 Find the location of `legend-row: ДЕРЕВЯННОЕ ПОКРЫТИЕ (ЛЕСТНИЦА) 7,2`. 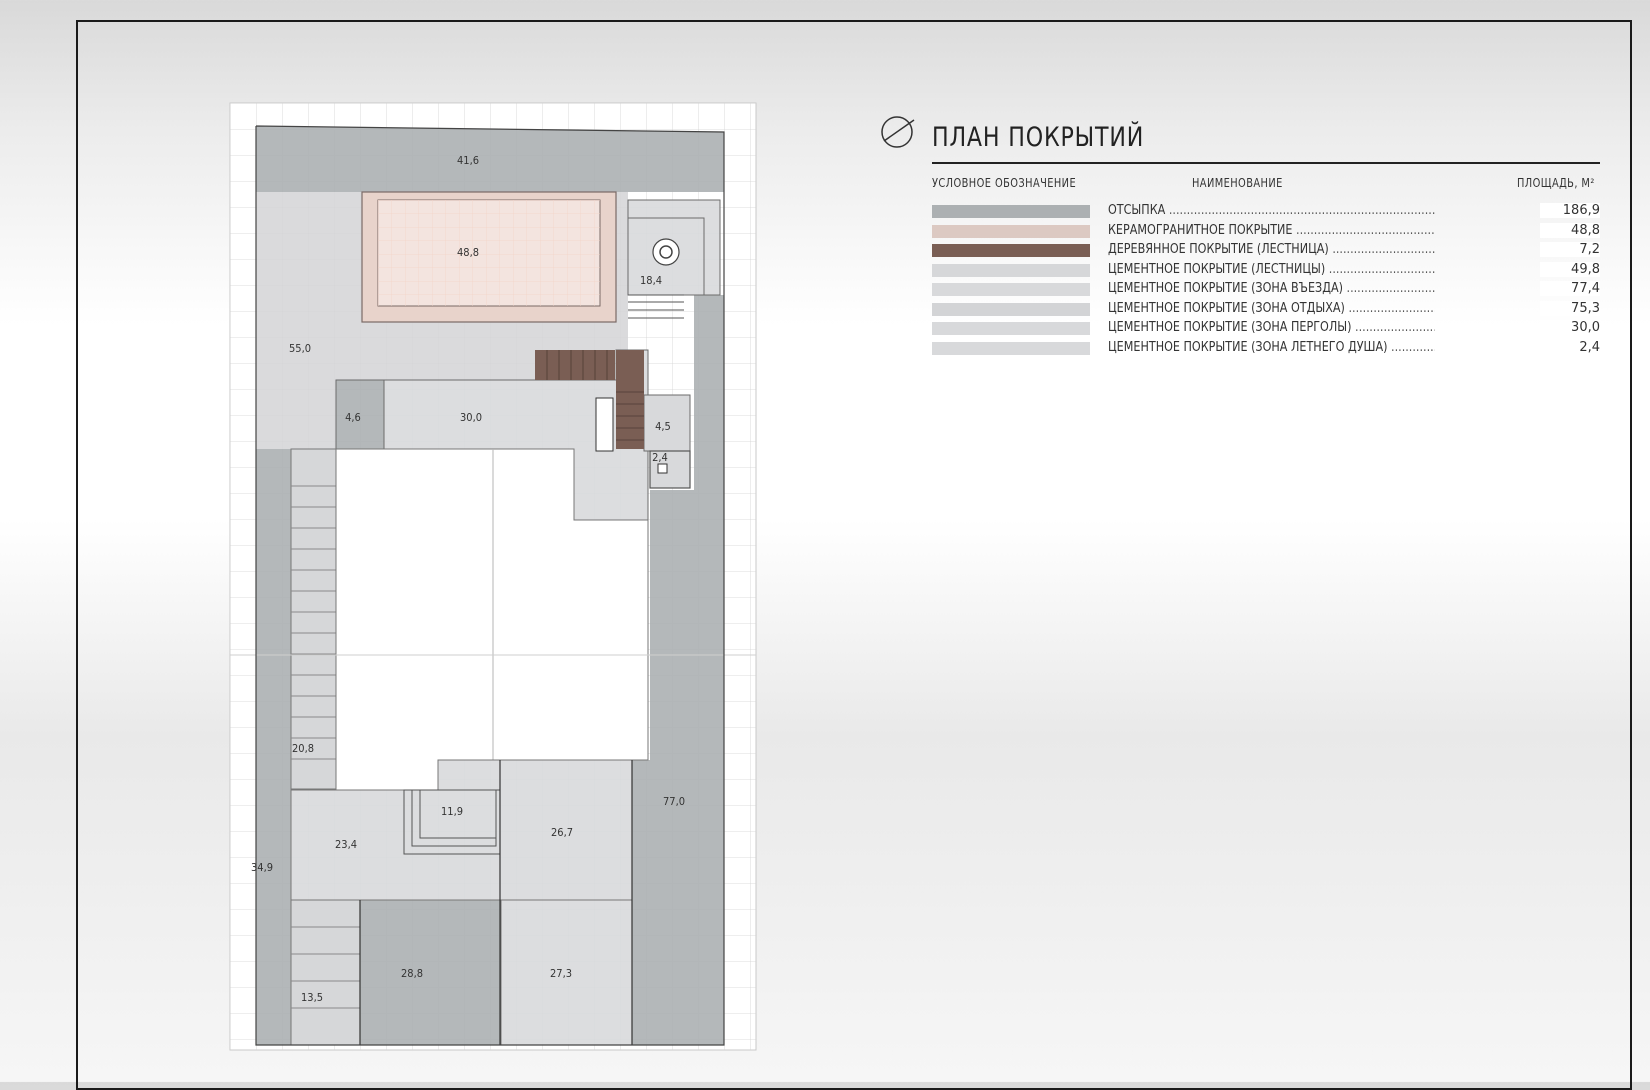

legend-row: ДЕРЕВЯННОЕ ПОКРЫТИЕ (ЛЕСТНИЦА) 7,2 is located at coordinates (1266, 251).